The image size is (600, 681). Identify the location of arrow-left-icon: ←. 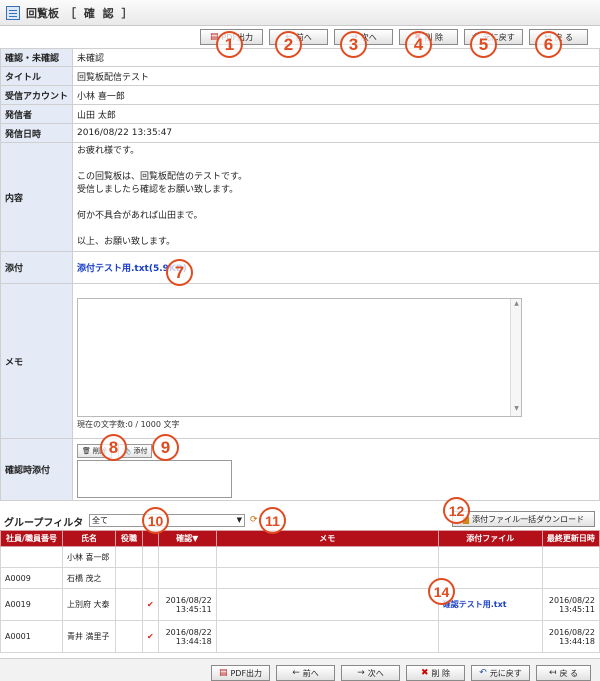
(289, 37).